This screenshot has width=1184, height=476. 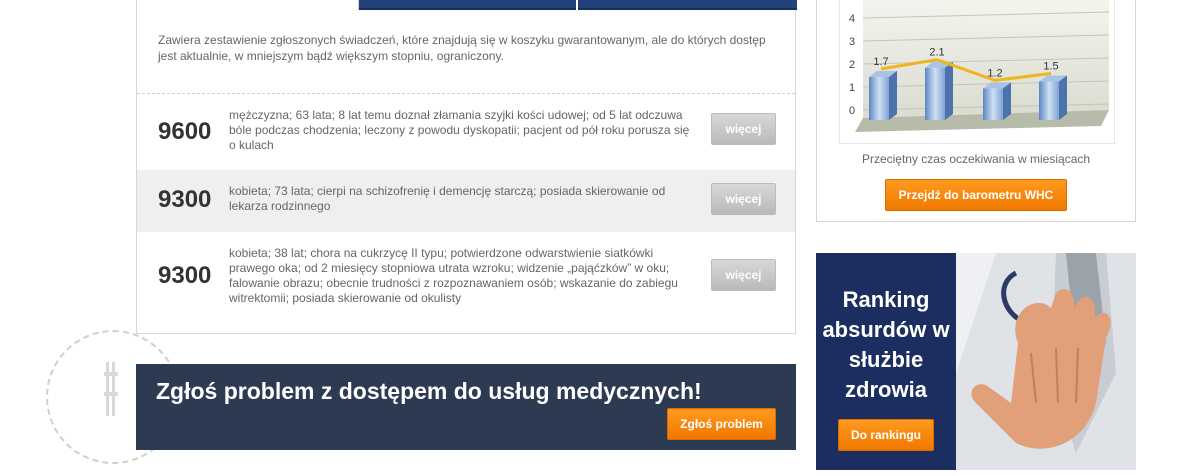 I want to click on chart-data-label: 1.5, so click(x=1050, y=67).